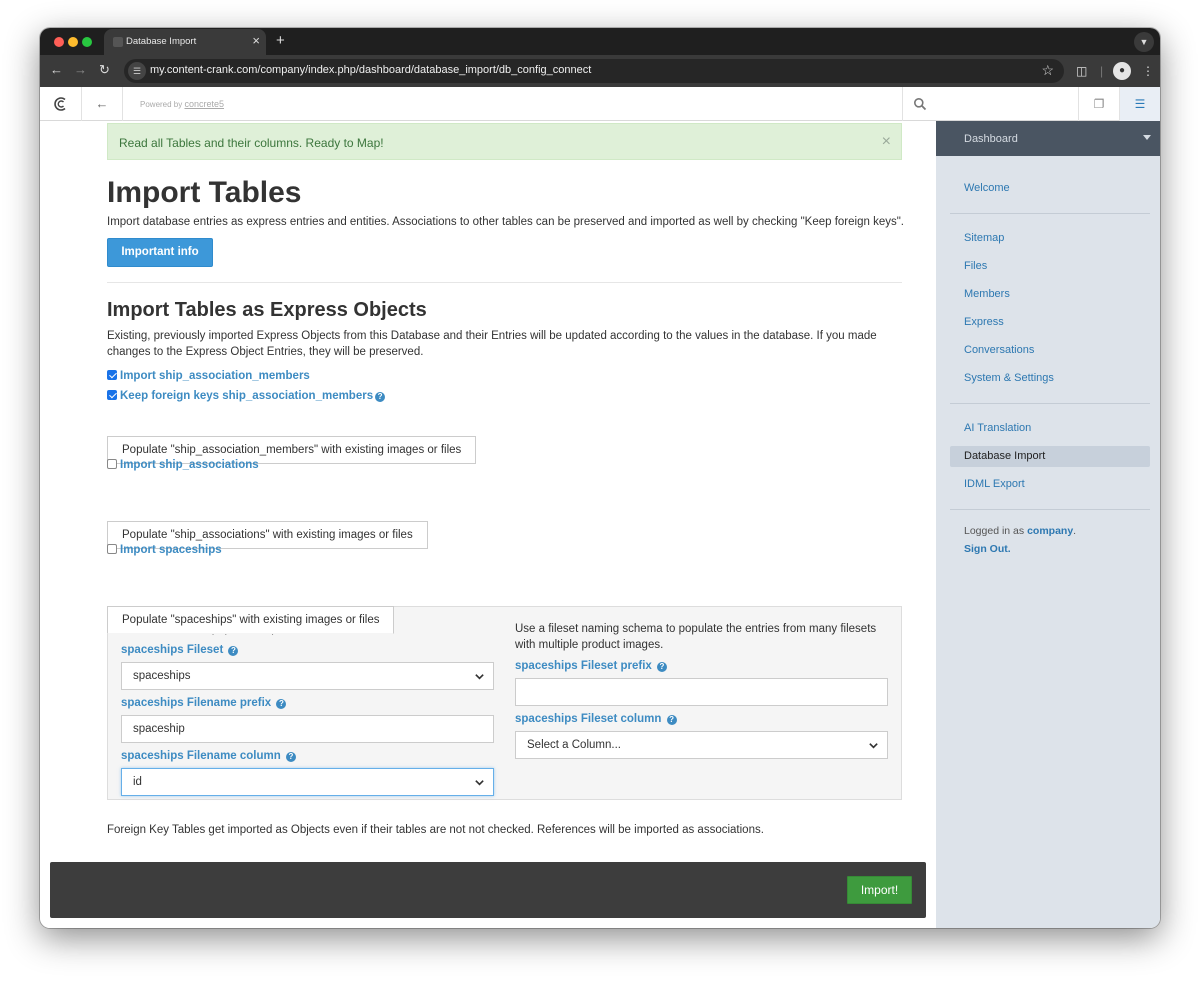  I want to click on tab-close-icon: ×, so click(256, 41).